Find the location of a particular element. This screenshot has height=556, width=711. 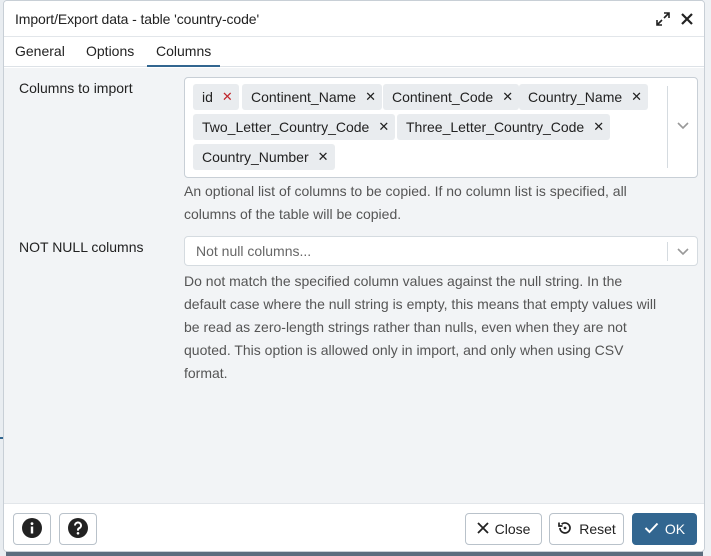

dialog-footer: Close Reset OK is located at coordinates (354, 527).